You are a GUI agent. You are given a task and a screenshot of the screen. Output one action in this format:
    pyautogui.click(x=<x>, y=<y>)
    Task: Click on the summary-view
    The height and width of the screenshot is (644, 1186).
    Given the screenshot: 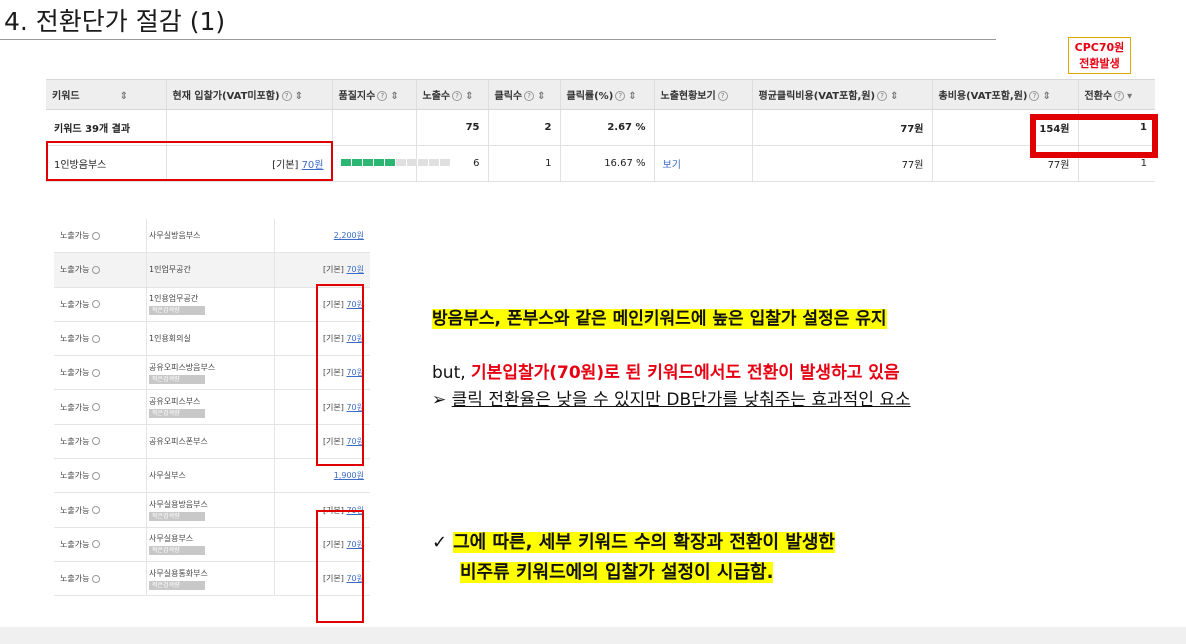 What is the action you would take?
    pyautogui.click(x=702, y=127)
    